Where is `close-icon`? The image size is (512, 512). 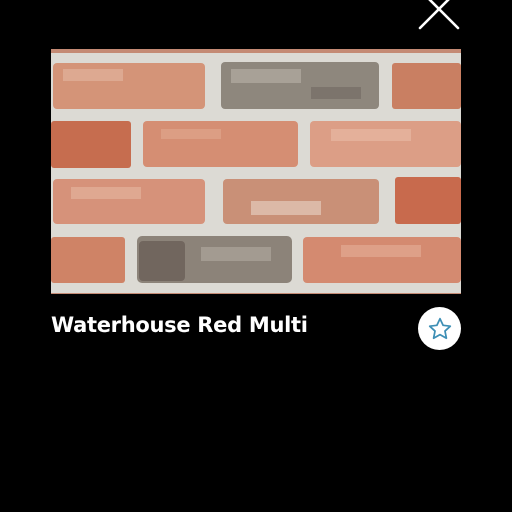 close-icon is located at coordinates (439, 15).